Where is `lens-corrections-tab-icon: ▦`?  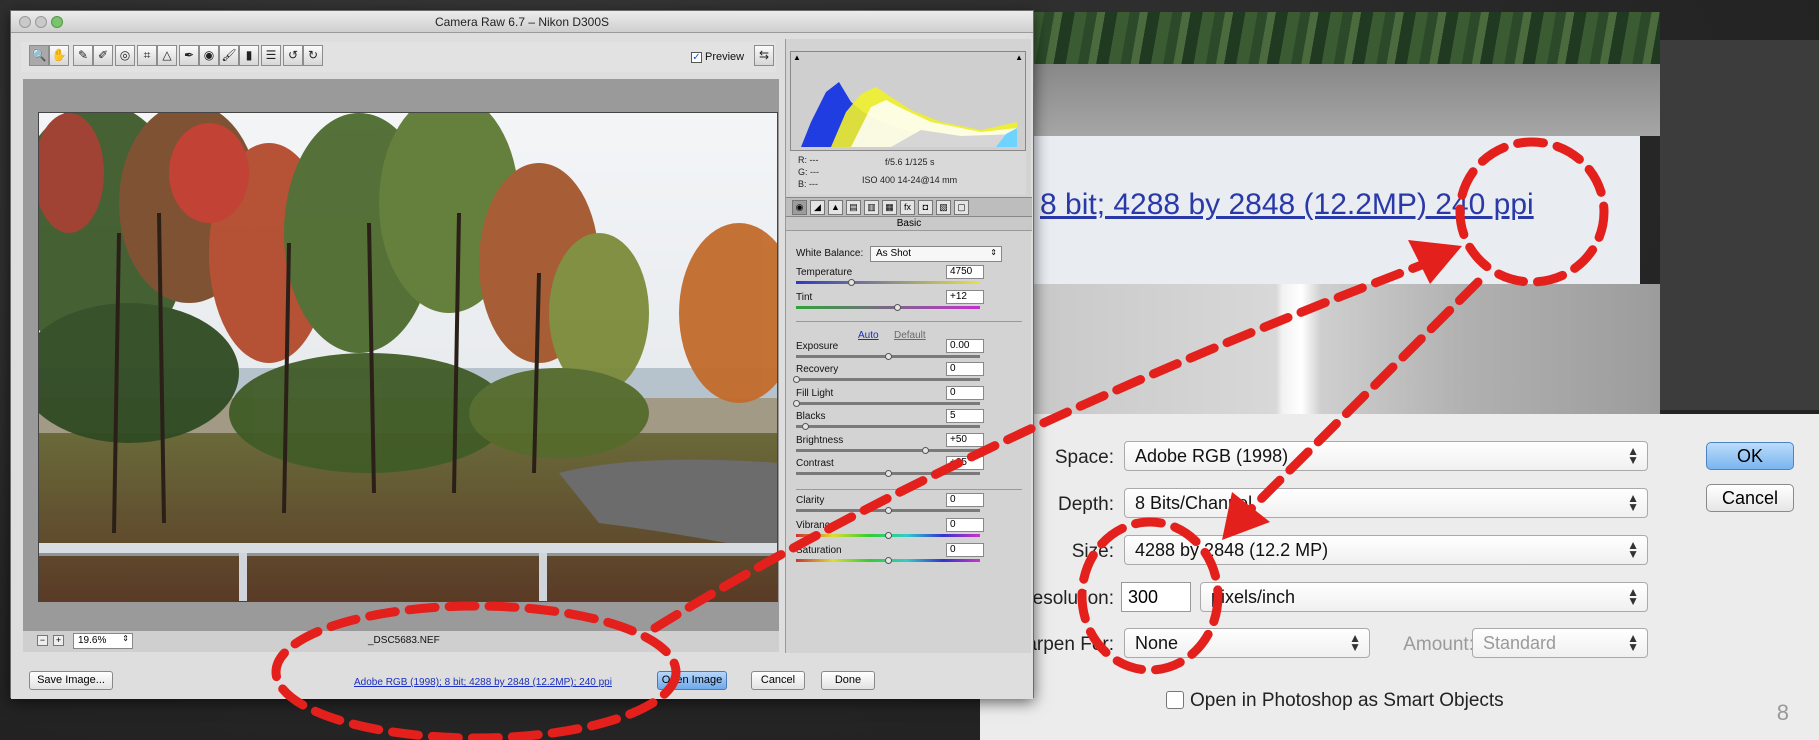 lens-corrections-tab-icon: ▦ is located at coordinates (889, 207).